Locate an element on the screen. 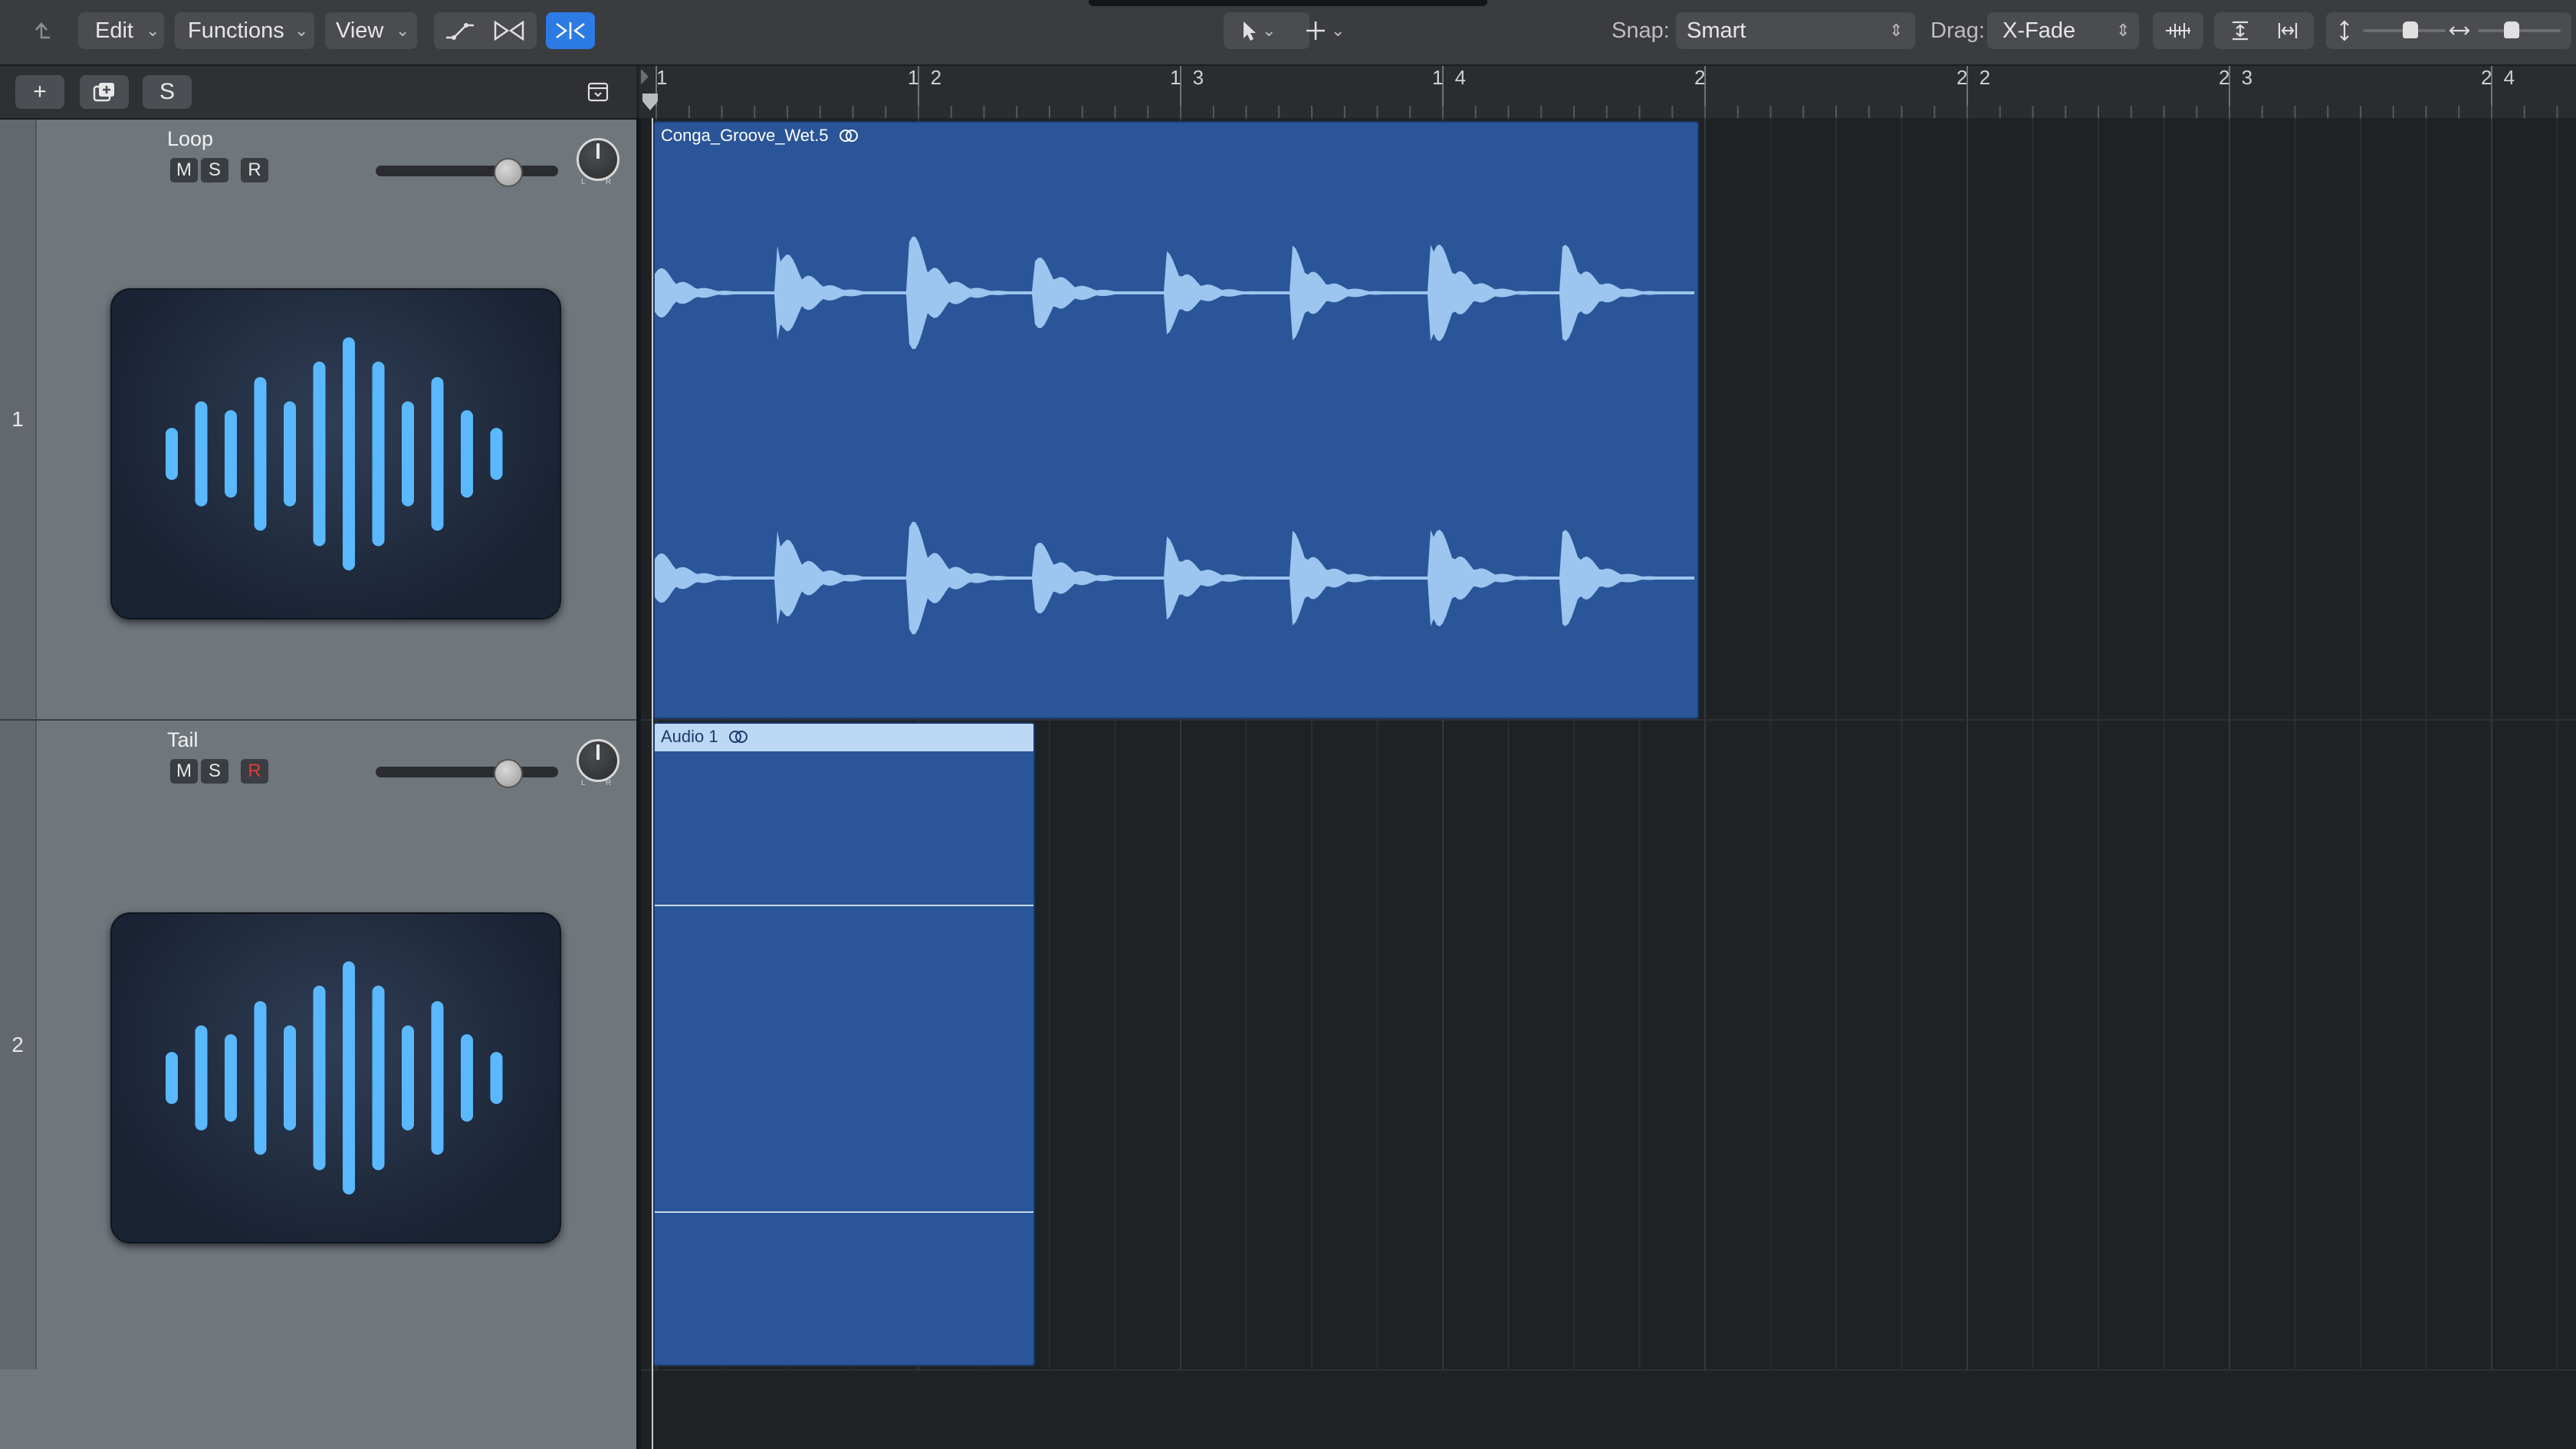 The width and height of the screenshot is (2576, 1449). track-header-tail: 2 Tail M S R L R is located at coordinates (318, 1046).